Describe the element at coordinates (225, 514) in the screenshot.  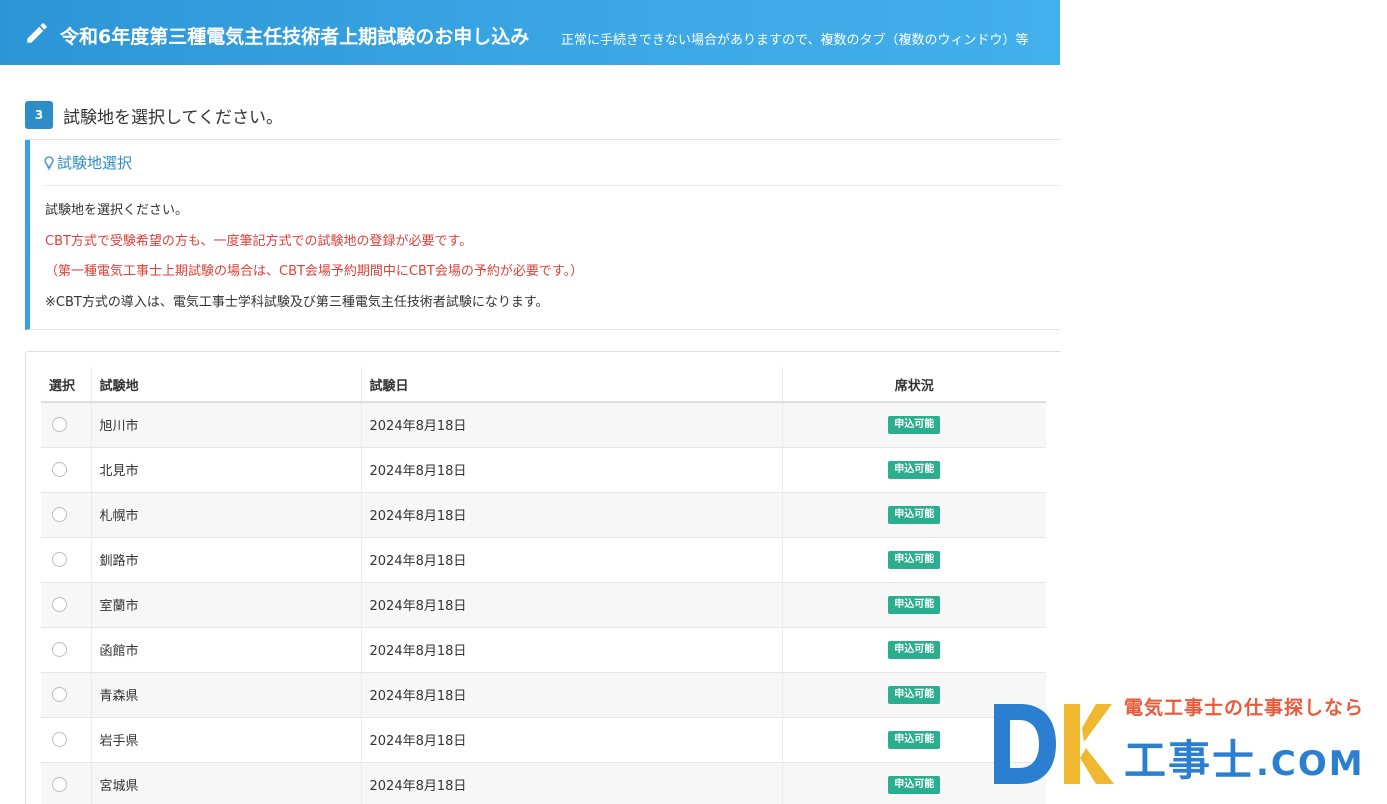
I see `cell-place: 札幌市` at that location.